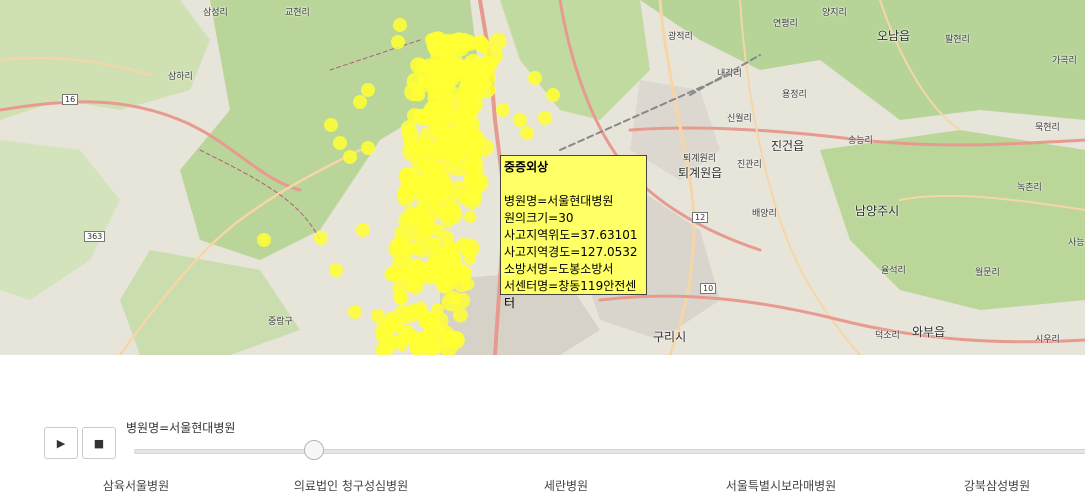  Describe the element at coordinates (280, 322) in the screenshot. I see `place-label: 중랑구` at that location.